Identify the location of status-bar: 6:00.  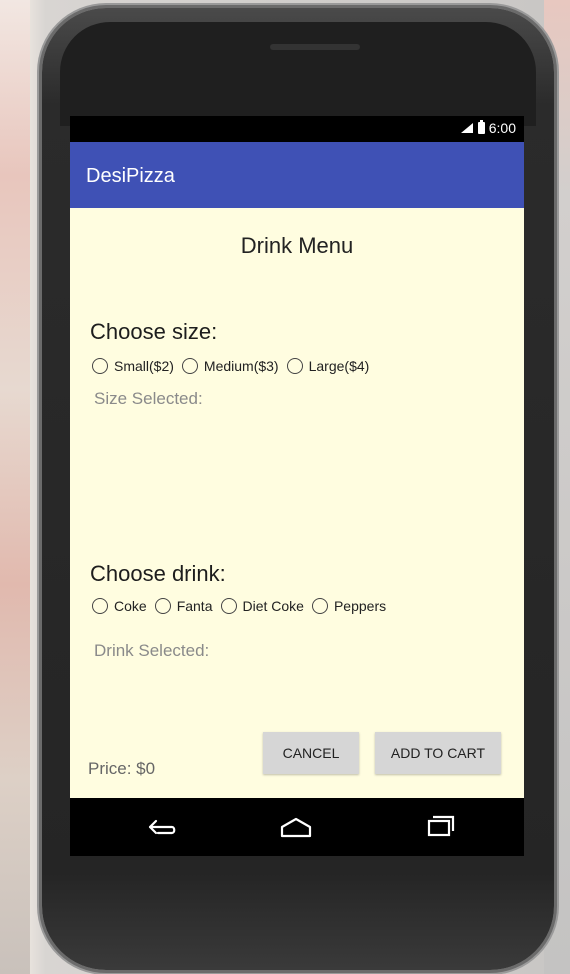
(297, 129).